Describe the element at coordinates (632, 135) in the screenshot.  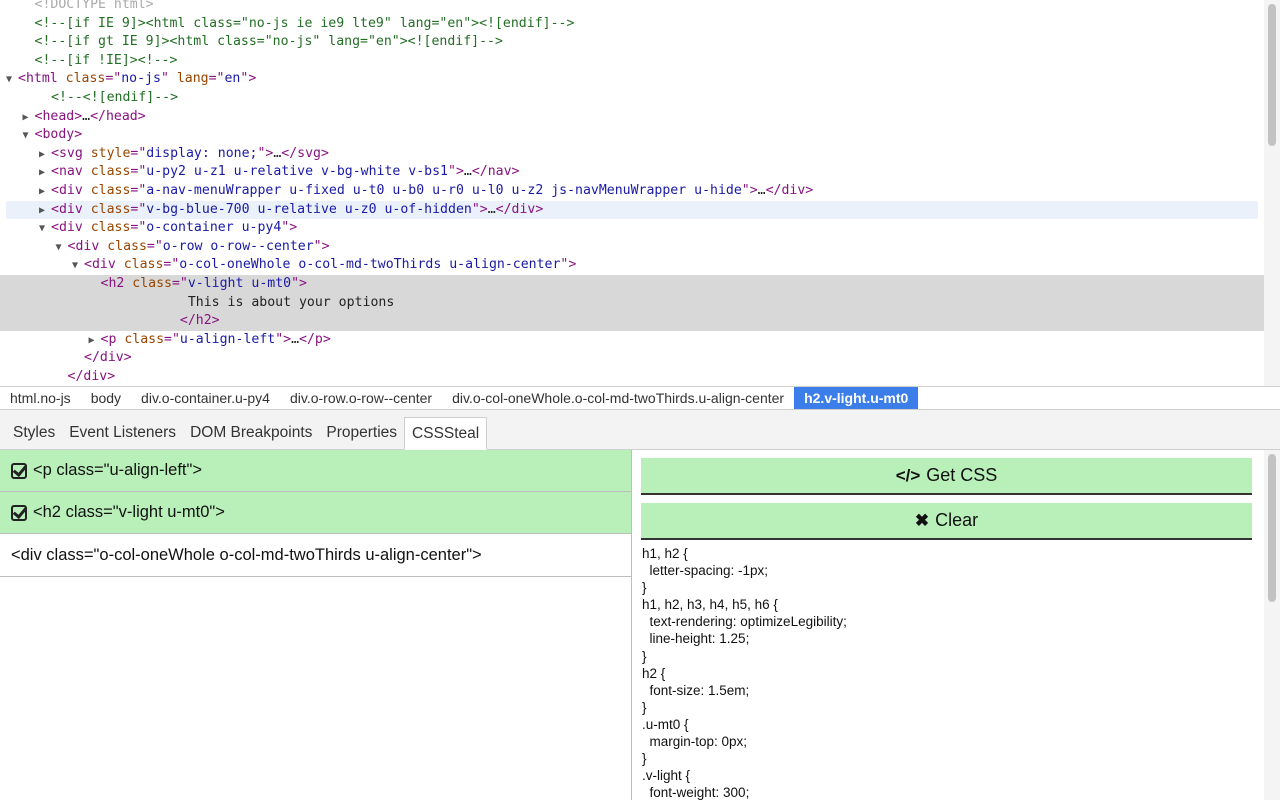
I see `dom-tree-node: ▼ <body>` at that location.